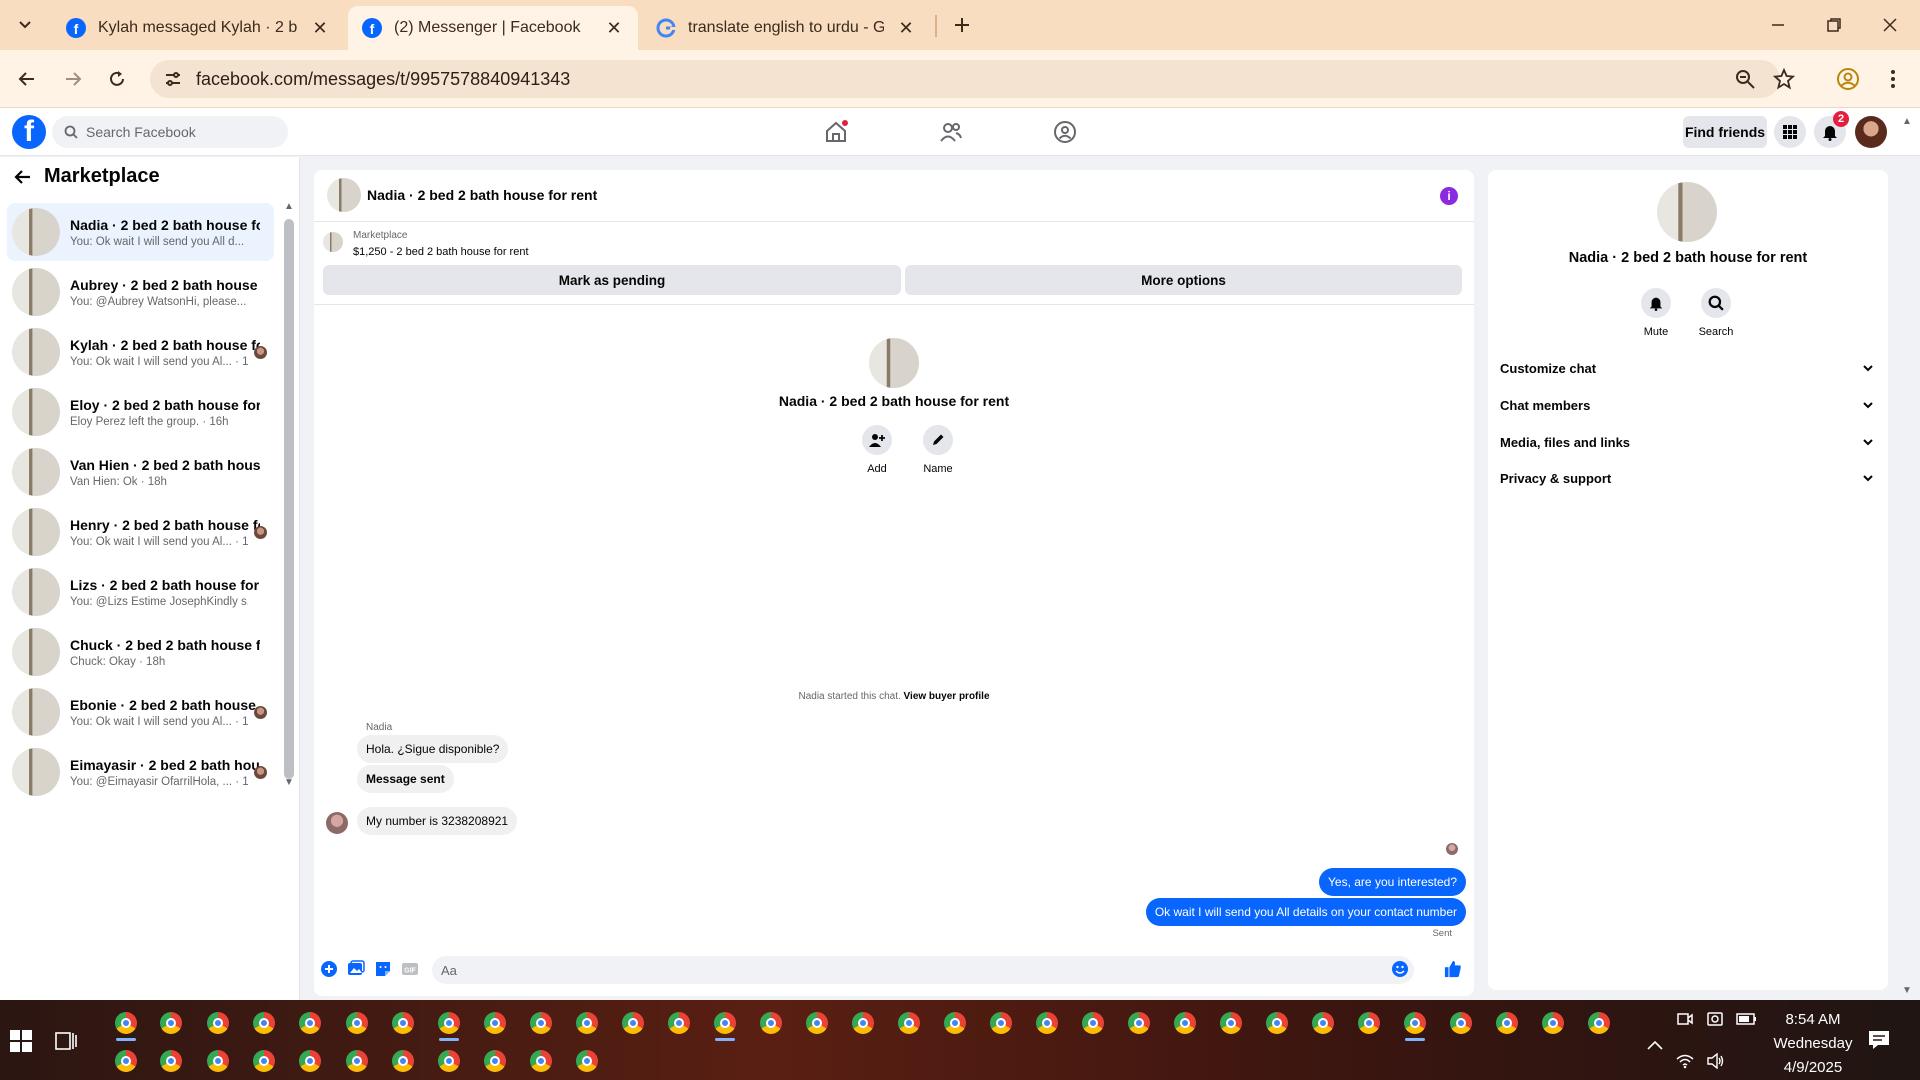  Describe the element at coordinates (1848, 79) in the screenshot. I see `profile-icon` at that location.